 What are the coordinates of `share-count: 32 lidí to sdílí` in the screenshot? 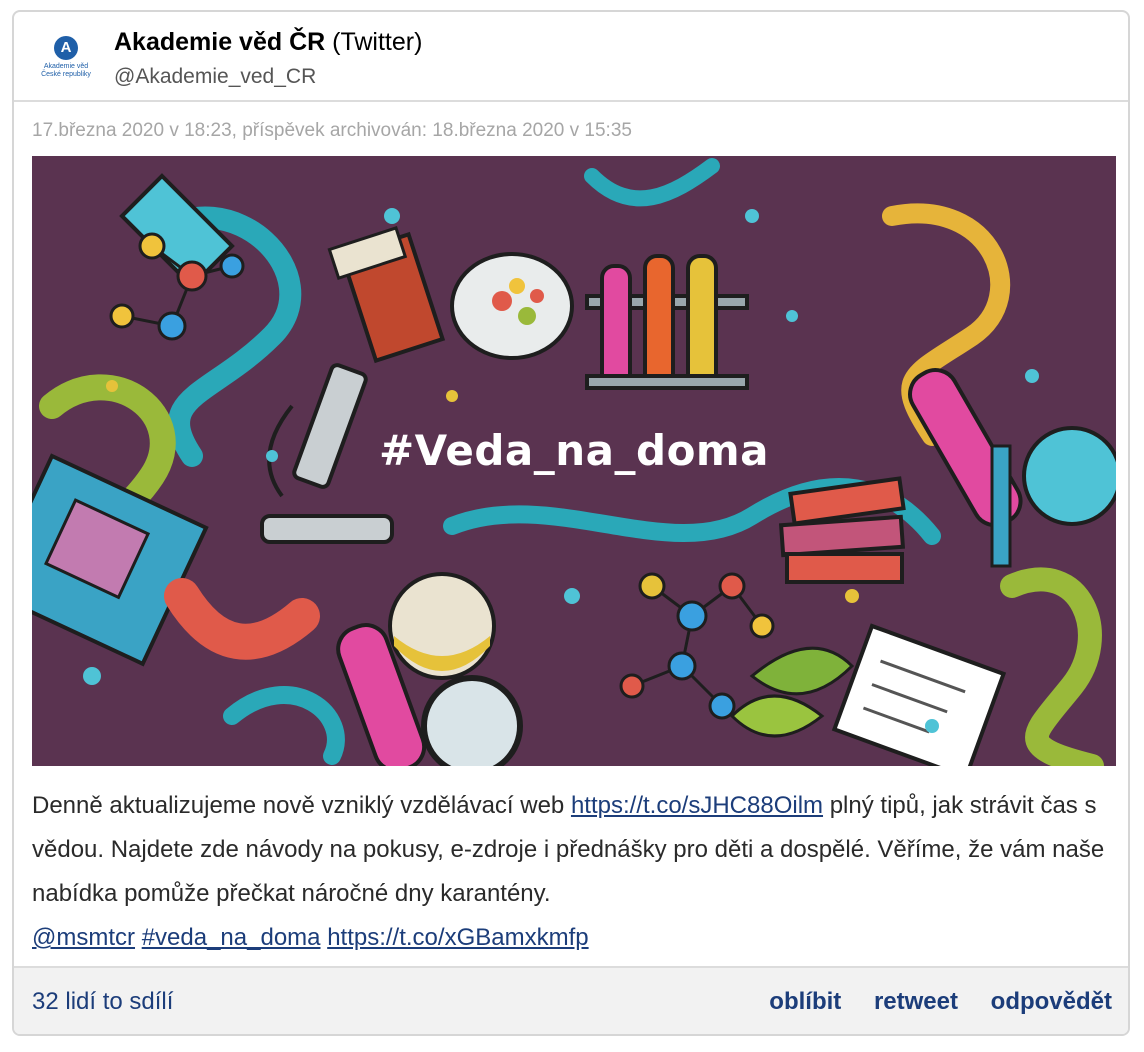 It's located at (102, 1002).